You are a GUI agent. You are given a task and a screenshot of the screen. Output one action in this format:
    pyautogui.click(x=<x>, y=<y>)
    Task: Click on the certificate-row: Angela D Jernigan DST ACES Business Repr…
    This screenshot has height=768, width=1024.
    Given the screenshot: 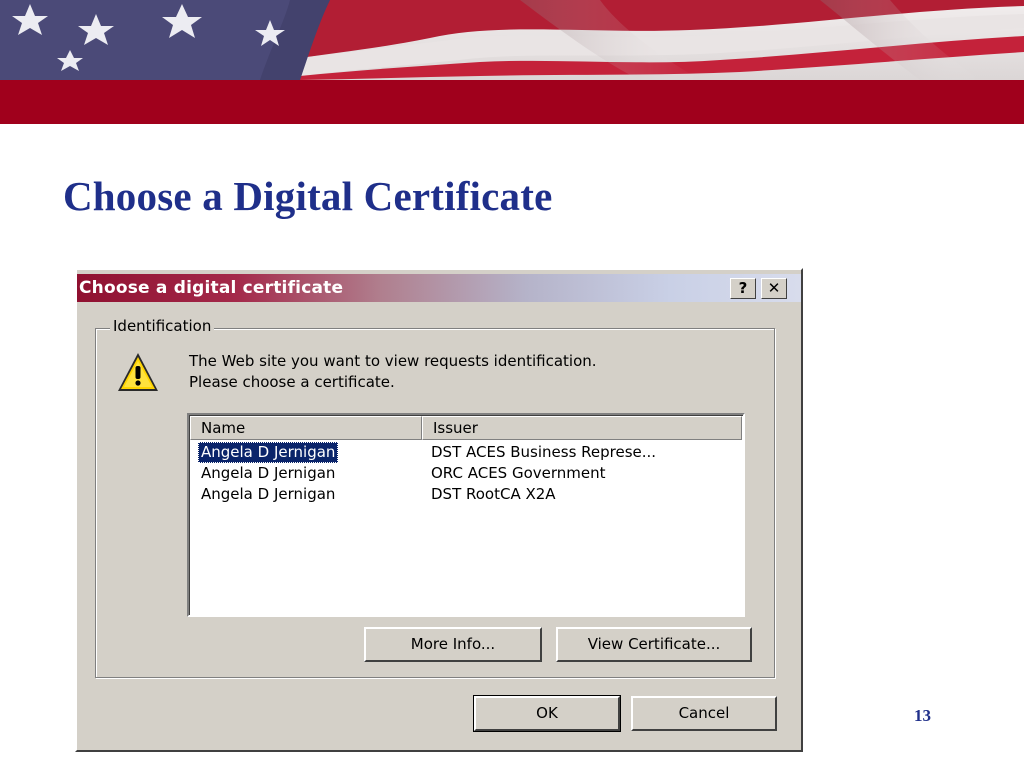 What is the action you would take?
    pyautogui.click(x=466, y=452)
    